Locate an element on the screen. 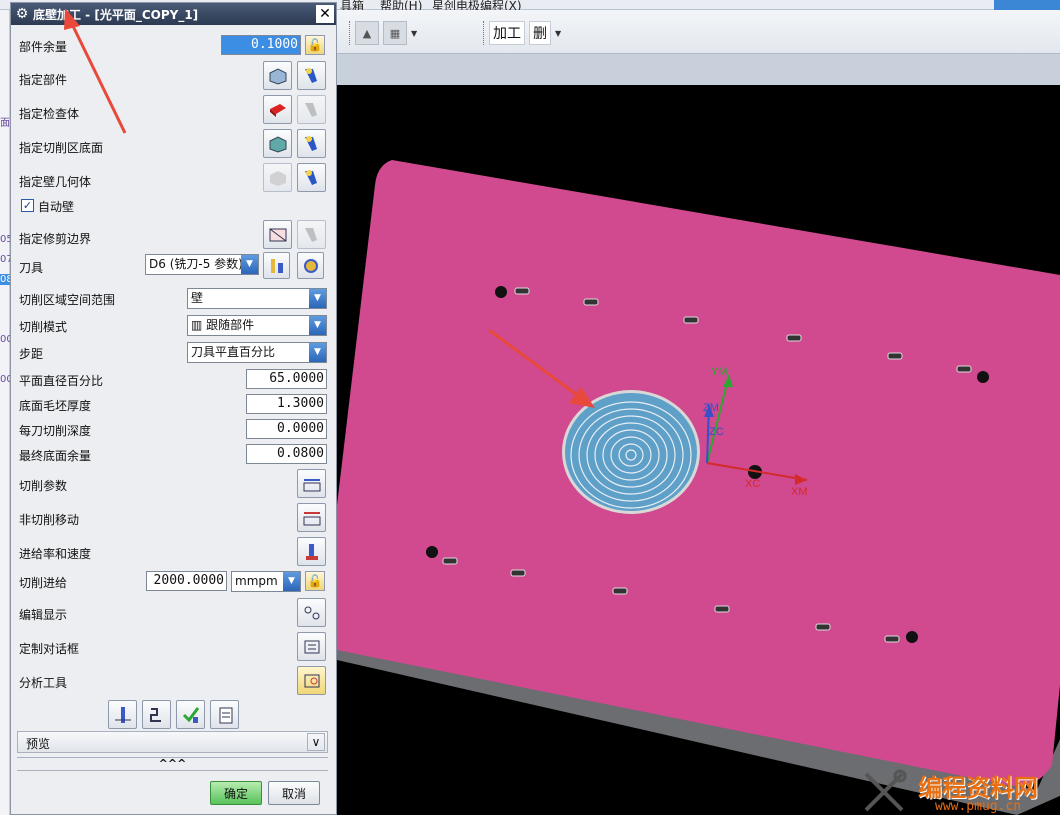 Image resolution: width=1060 pixels, height=815 pixels. toolbar-group-2: 加工 删 ▼ is located at coordinates (522, 33).